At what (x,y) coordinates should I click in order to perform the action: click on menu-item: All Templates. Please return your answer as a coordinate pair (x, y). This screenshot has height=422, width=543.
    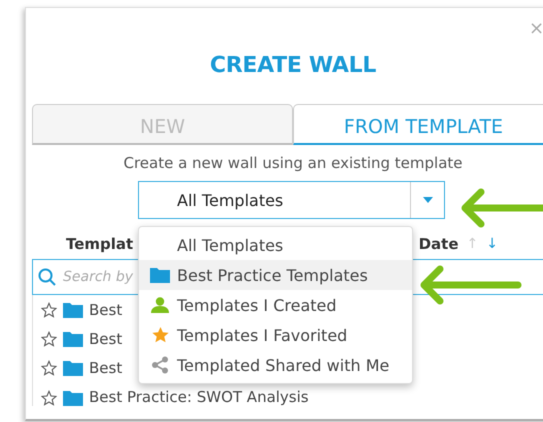
    Looking at the image, I should click on (275, 245).